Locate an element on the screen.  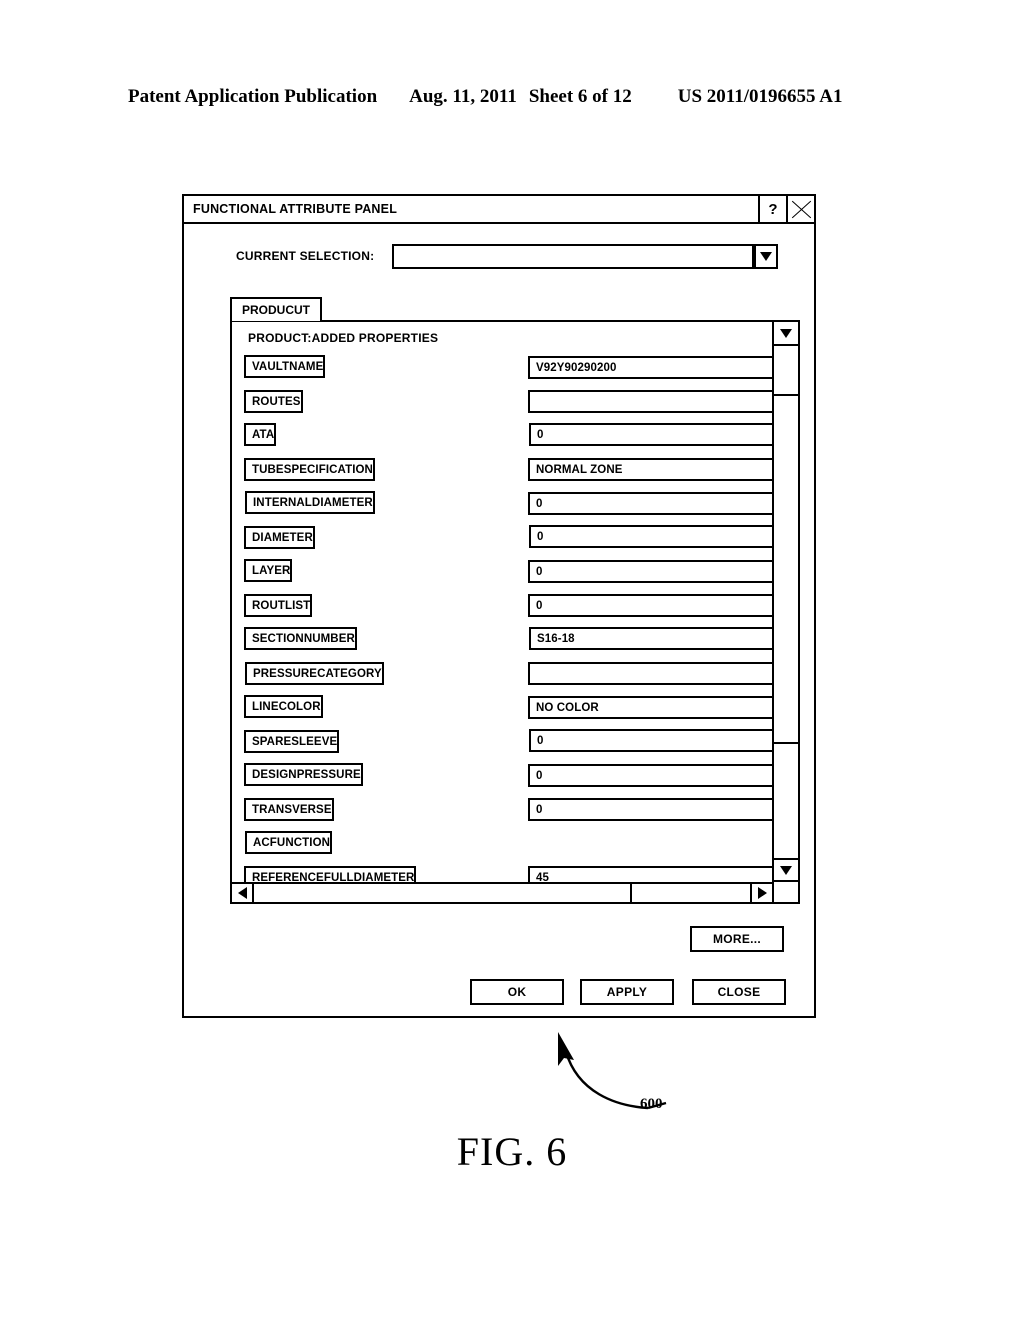
property-row: INTERNALDIAMETER 0 is located at coordinates (502, 505).